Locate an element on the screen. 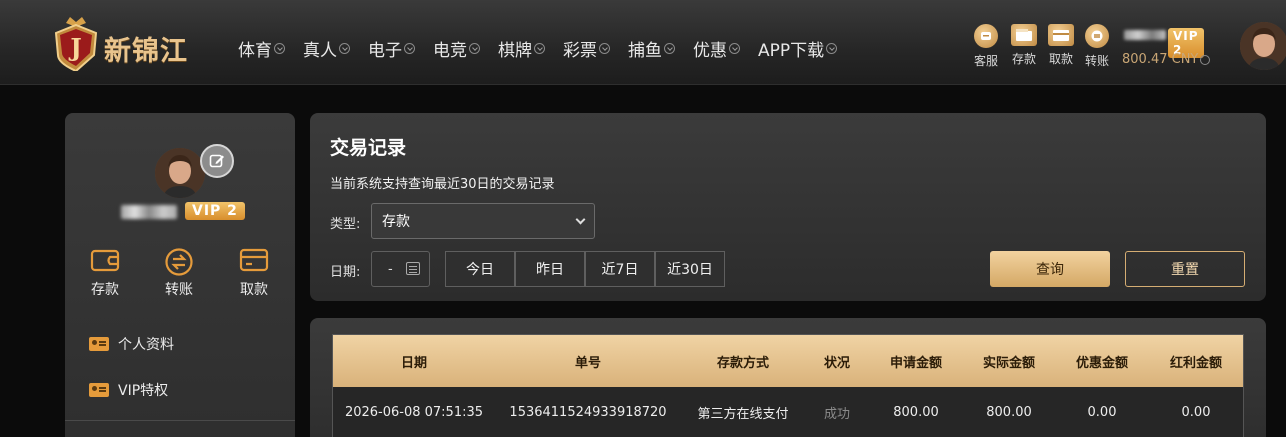 The width and height of the screenshot is (1286, 437). cell-actual-amount: 800.00 is located at coordinates (1009, 412).